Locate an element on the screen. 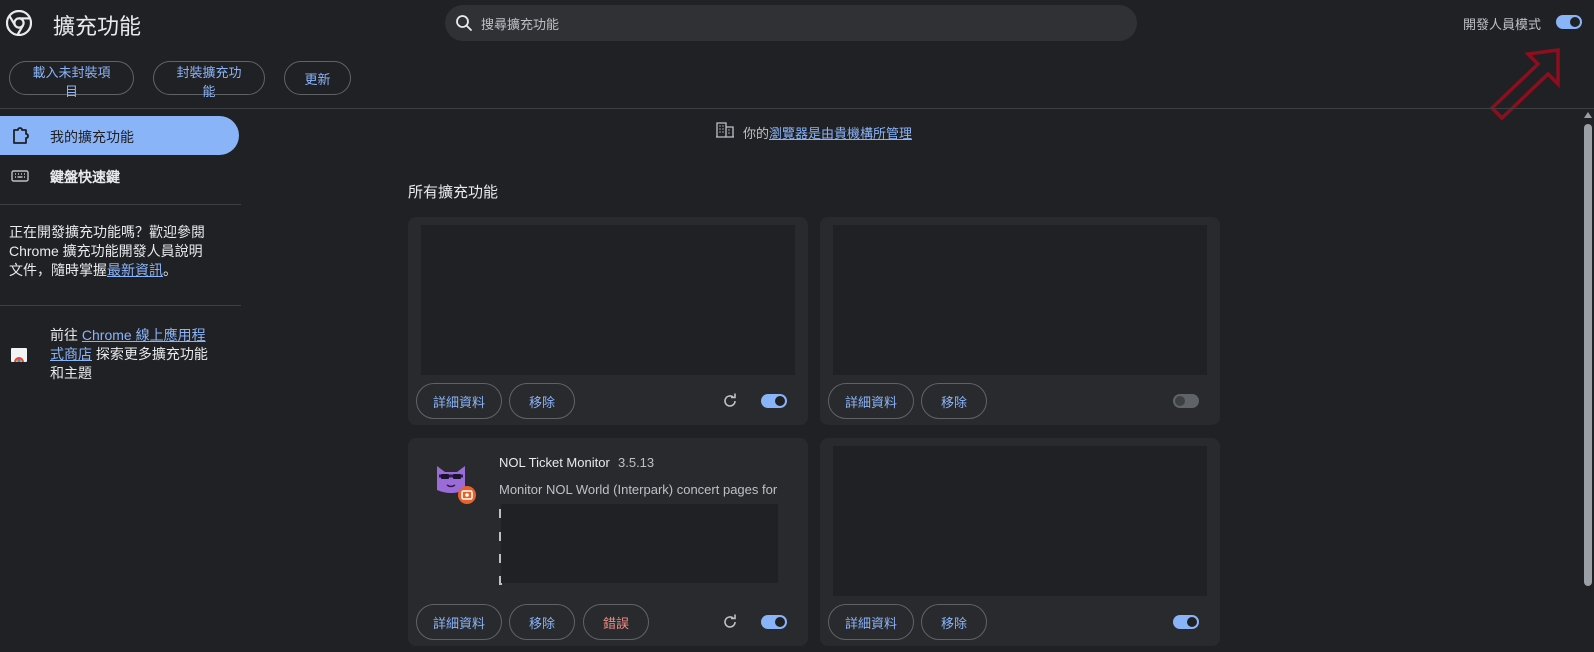 The width and height of the screenshot is (1594, 652). search-icon is located at coordinates (464, 23).